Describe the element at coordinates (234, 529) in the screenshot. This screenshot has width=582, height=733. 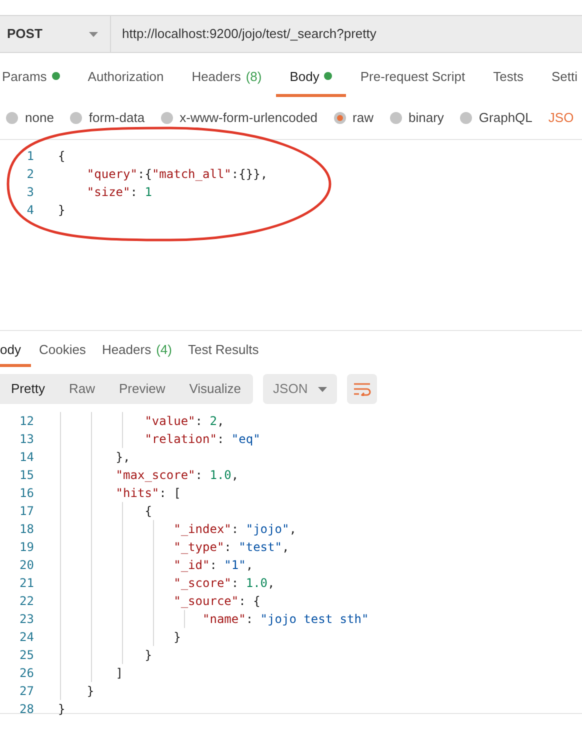
I see `code-line: "_index": "jojo",` at that location.